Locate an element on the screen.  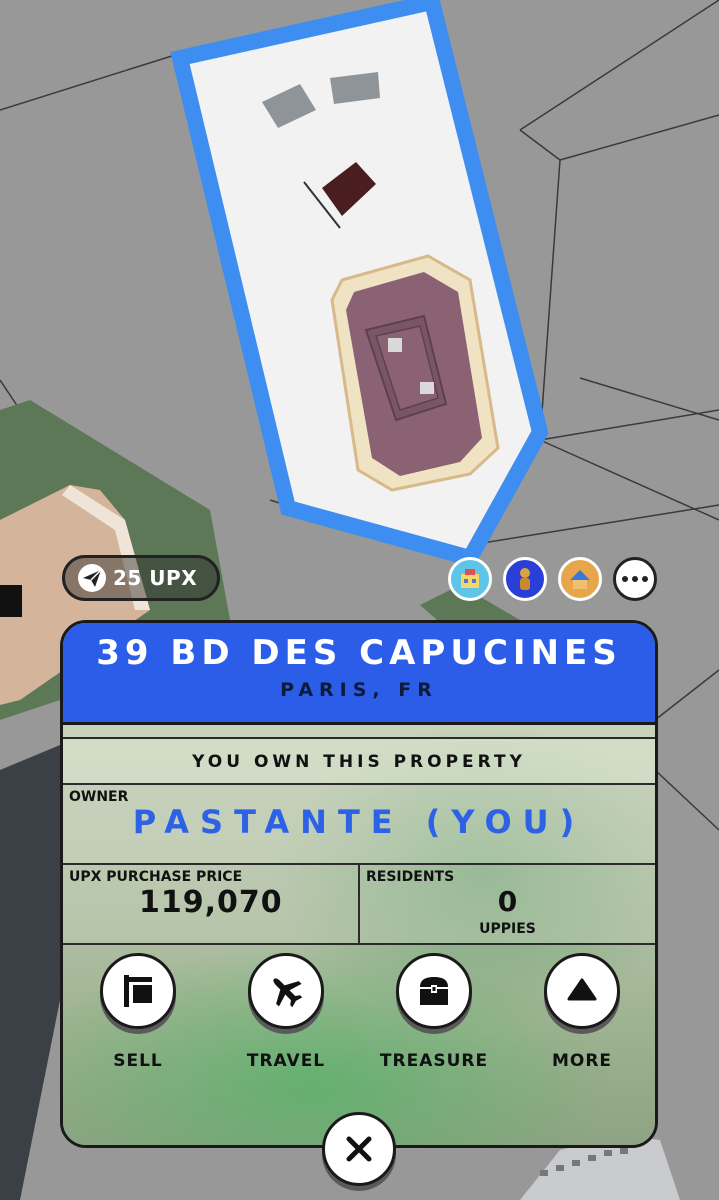
treasure-button is located at coordinates (434, 991).